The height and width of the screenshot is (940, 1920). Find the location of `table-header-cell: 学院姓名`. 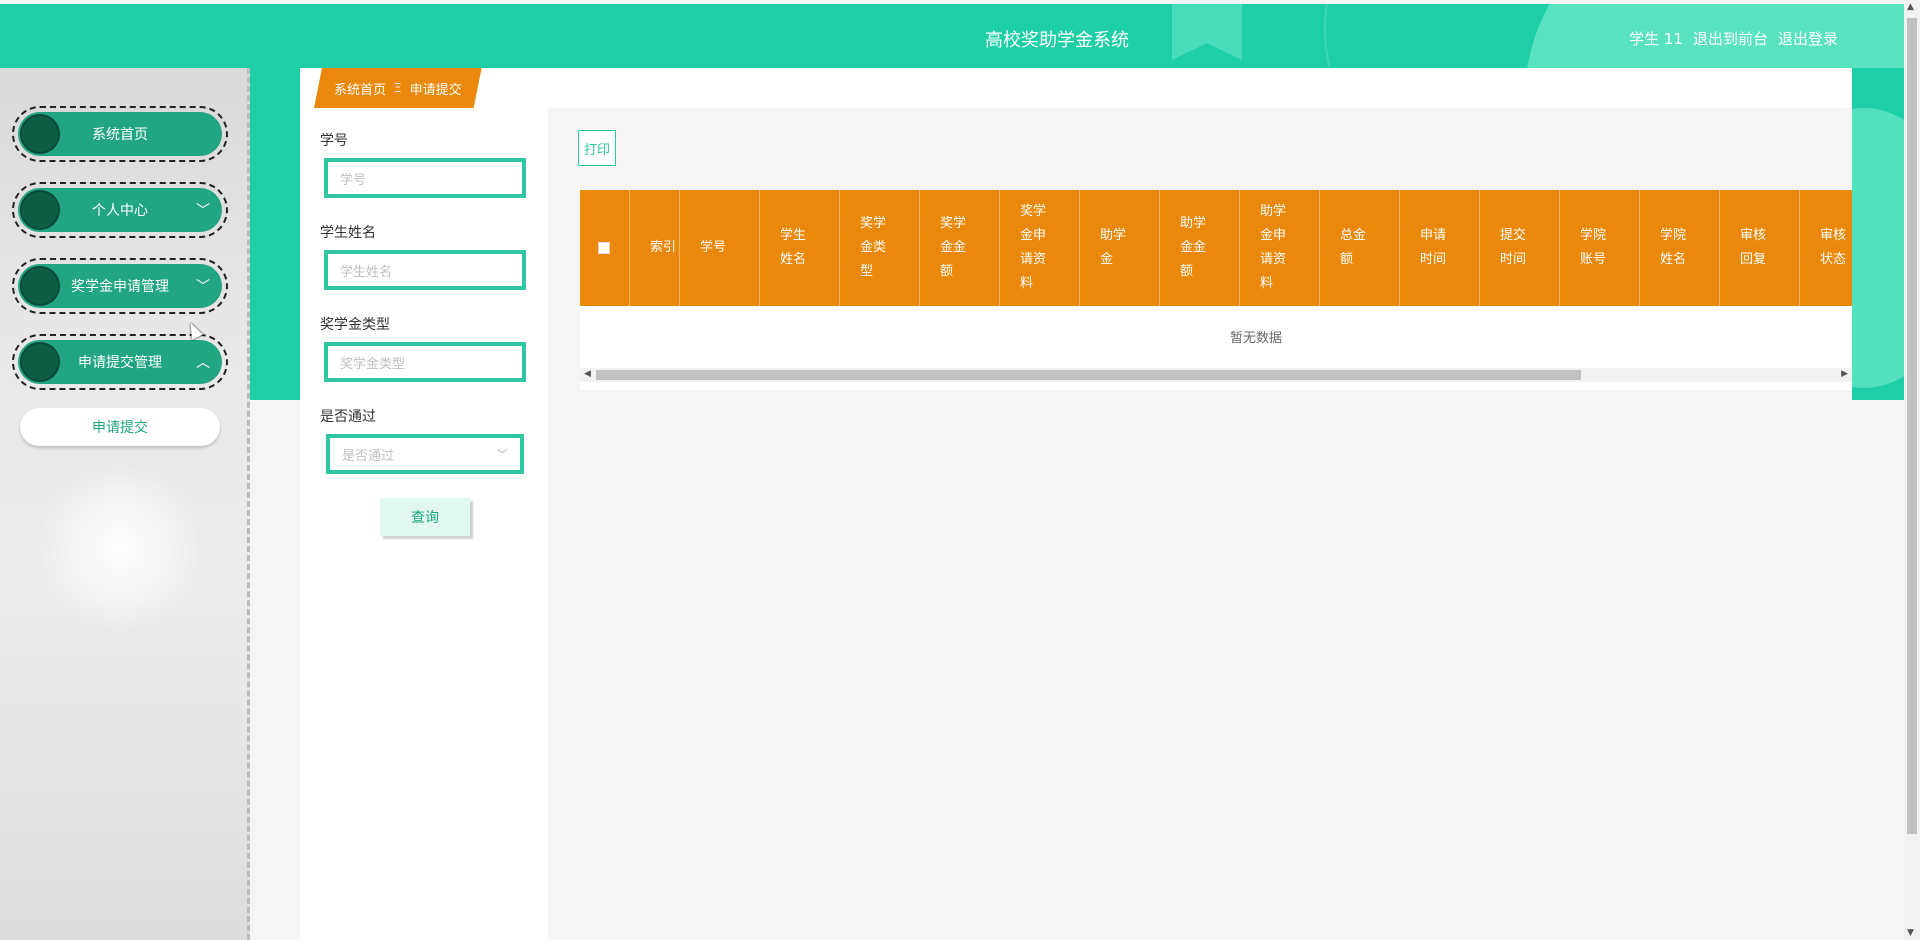

table-header-cell: 学院姓名 is located at coordinates (1680, 248).